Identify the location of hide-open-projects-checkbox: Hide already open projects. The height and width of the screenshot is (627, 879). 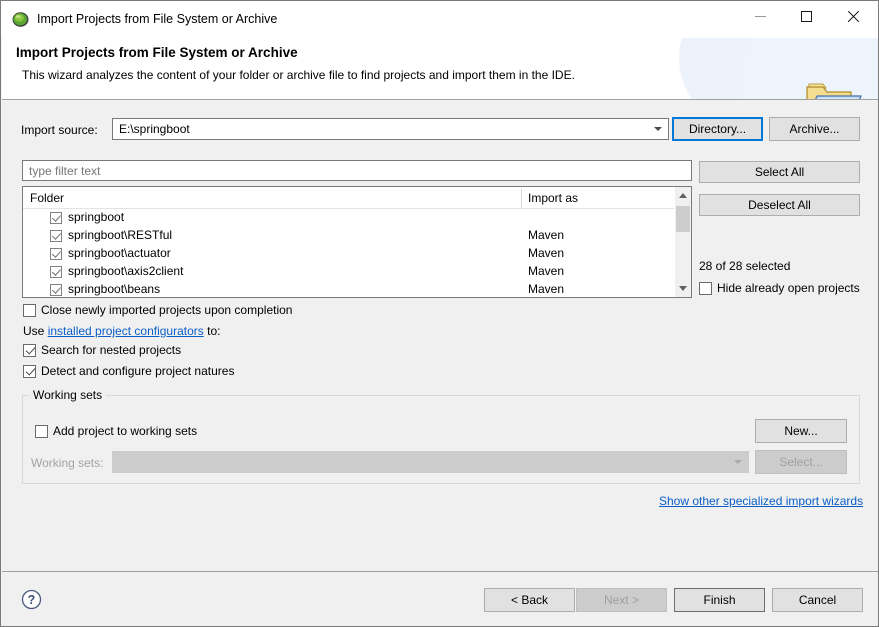
(779, 288).